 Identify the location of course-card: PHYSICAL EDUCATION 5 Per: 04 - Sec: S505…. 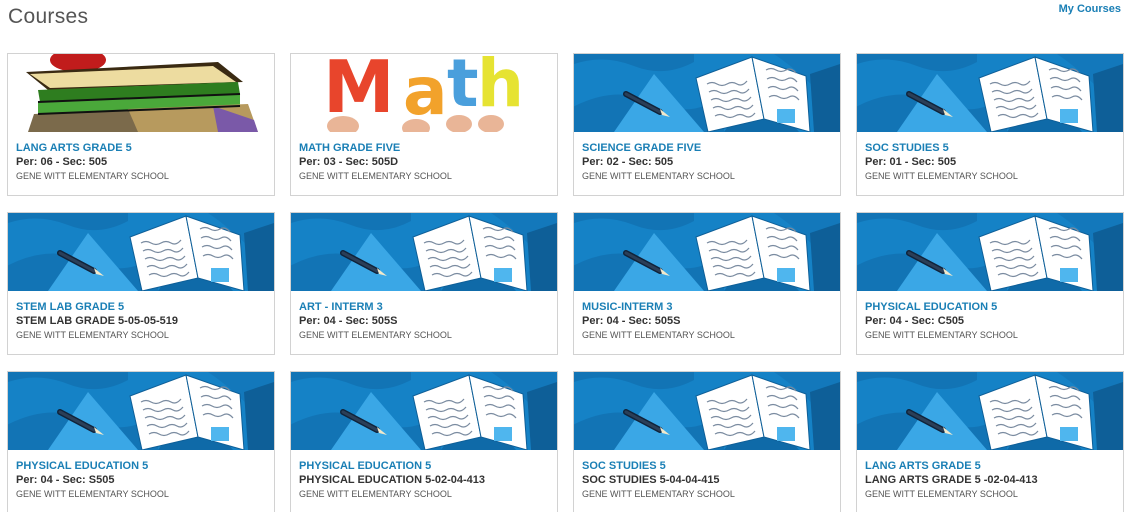
(141, 441).